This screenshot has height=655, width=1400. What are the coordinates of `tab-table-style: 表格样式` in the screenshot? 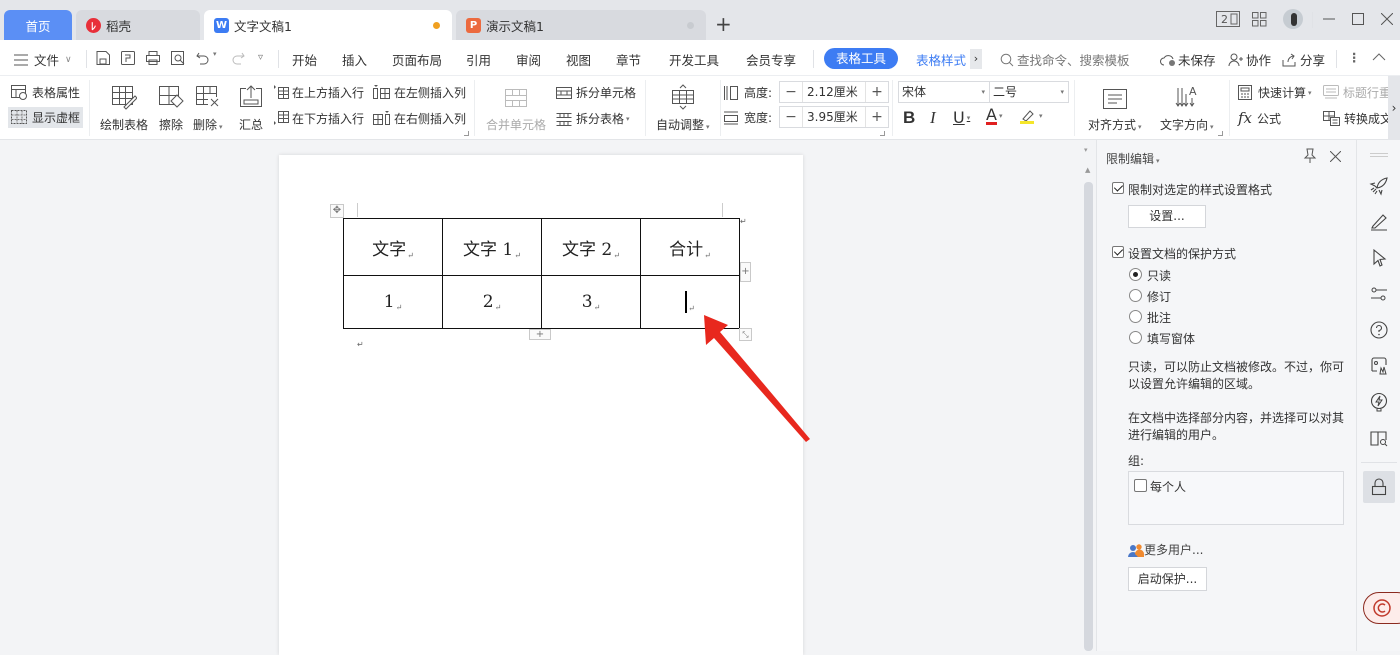 It's located at (941, 59).